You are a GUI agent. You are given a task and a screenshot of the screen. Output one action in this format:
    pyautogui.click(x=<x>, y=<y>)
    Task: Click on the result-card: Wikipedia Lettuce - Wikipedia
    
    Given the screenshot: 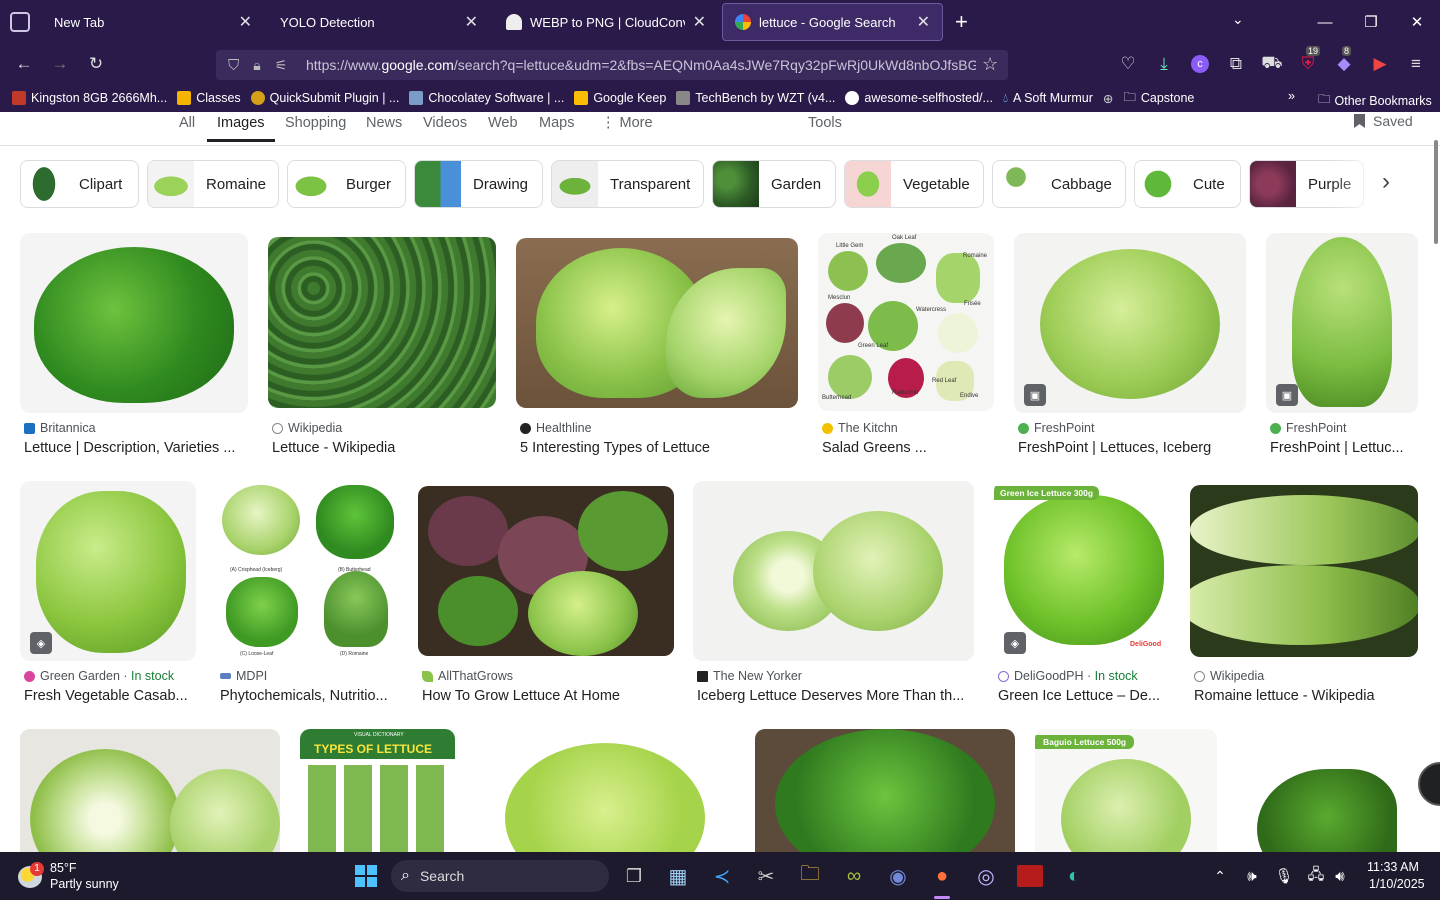 What is the action you would take?
    pyautogui.click(x=382, y=348)
    